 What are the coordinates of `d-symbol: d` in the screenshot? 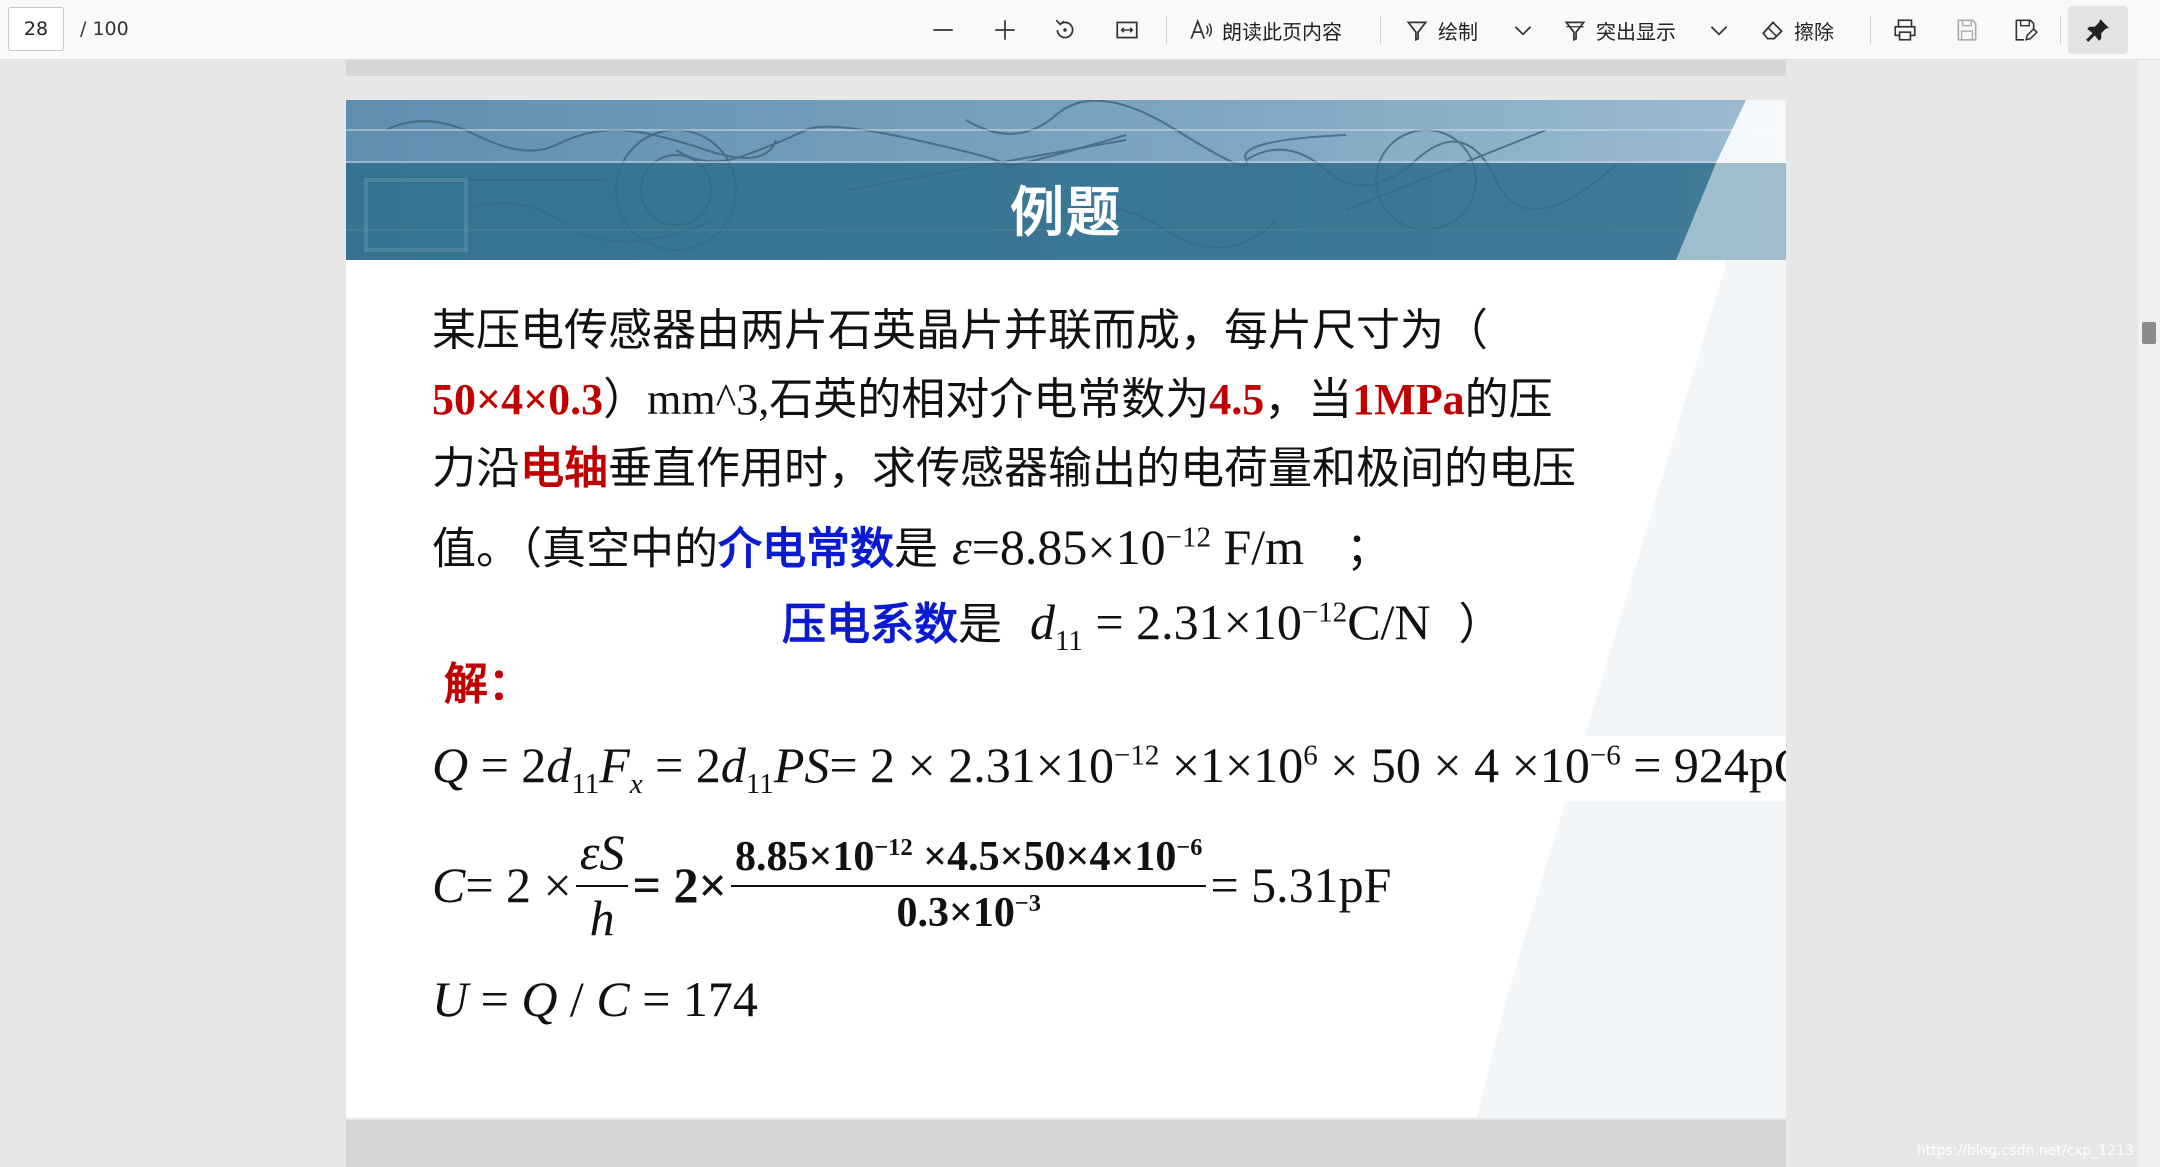 It's located at (1042, 622).